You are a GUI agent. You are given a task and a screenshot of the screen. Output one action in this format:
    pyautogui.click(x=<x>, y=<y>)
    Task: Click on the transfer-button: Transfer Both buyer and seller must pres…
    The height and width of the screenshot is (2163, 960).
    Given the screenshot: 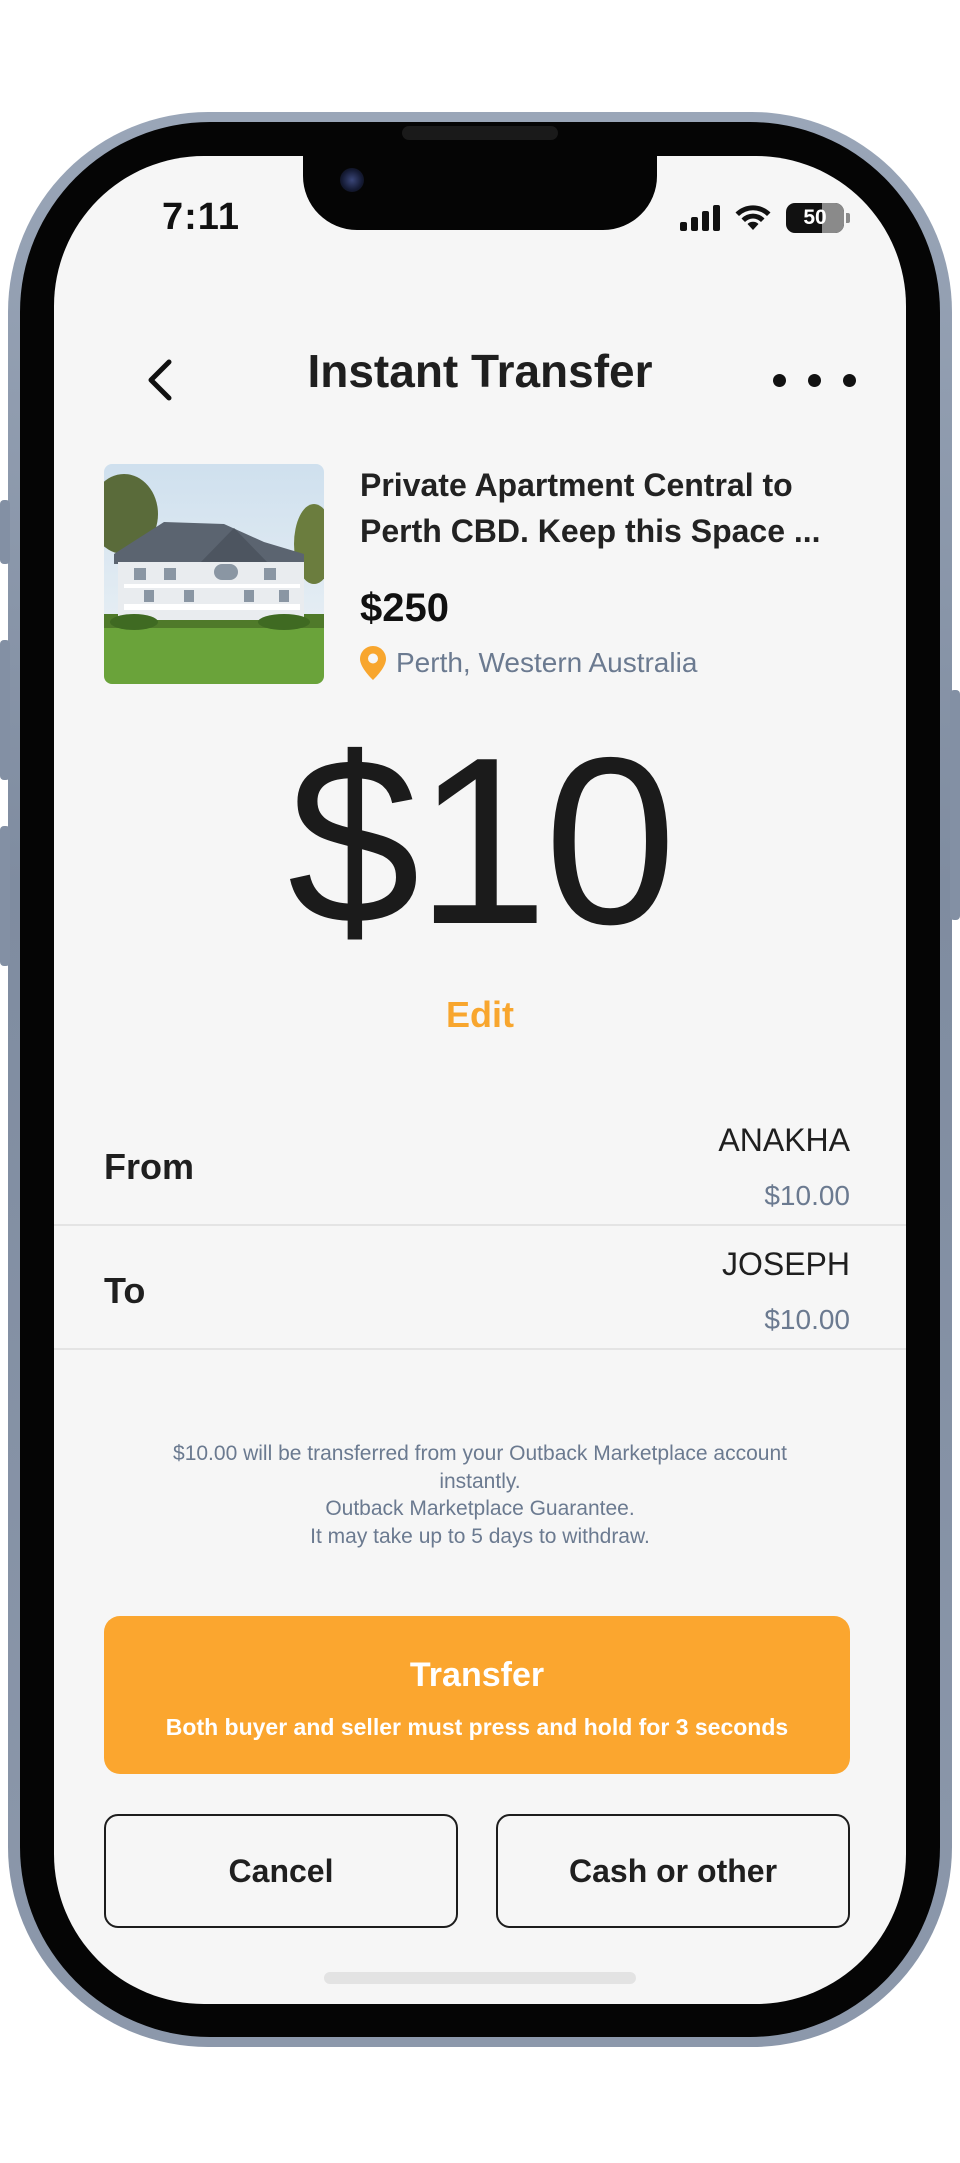 What is the action you would take?
    pyautogui.click(x=477, y=1695)
    